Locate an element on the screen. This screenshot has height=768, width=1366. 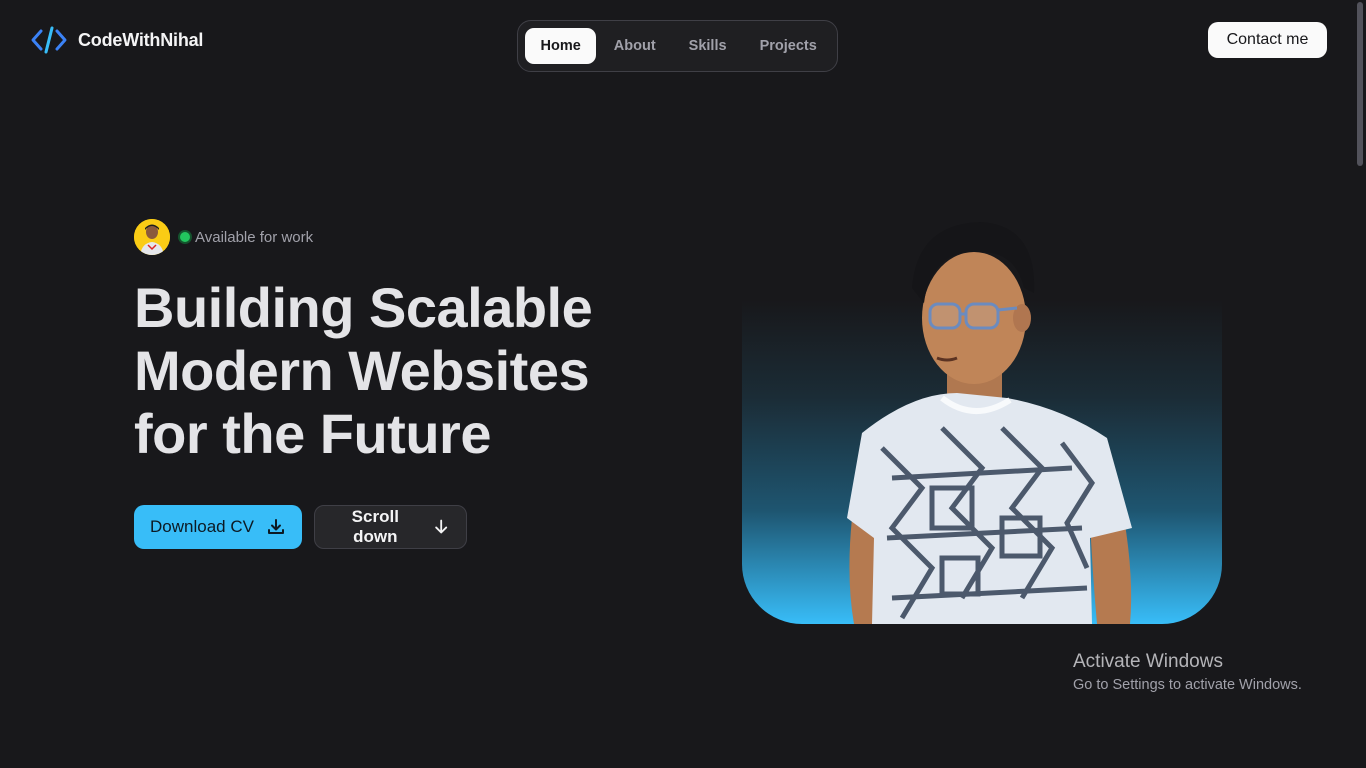
status-badge: Available for work is located at coordinates (246, 237).